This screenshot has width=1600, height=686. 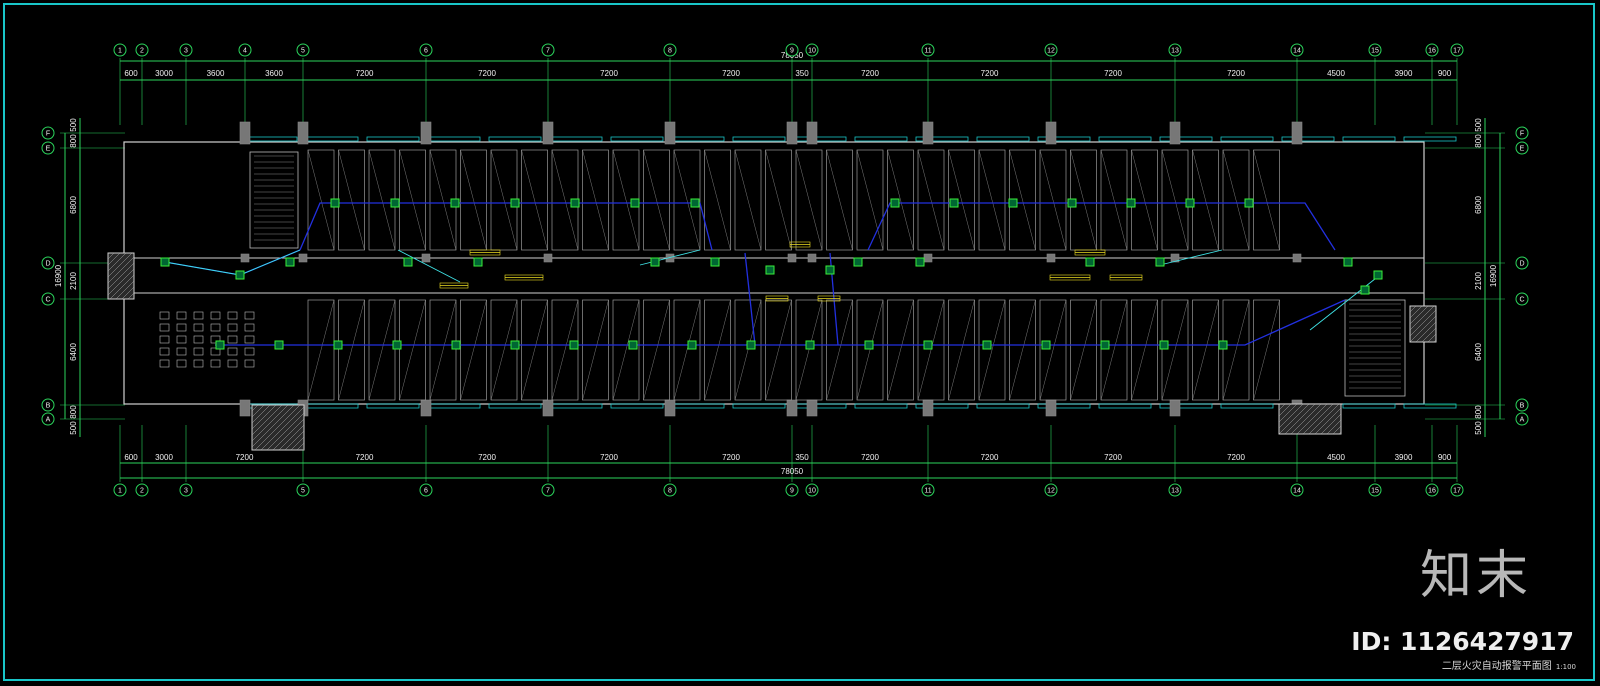 What do you see at coordinates (58, 275) in the screenshot?
I see `dim-left-total: 16900` at bounding box center [58, 275].